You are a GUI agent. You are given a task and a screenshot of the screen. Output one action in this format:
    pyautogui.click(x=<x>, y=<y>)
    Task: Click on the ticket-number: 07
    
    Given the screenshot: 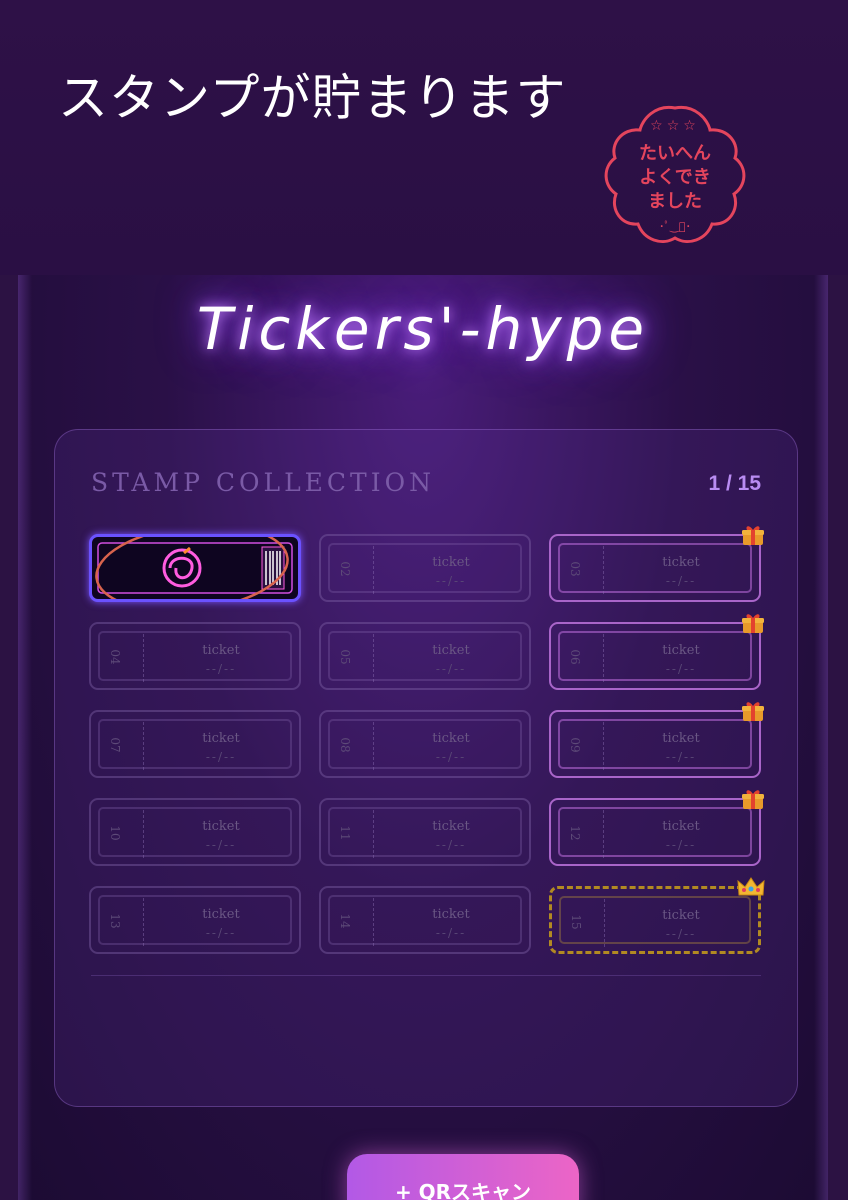 What is the action you would take?
    pyautogui.click(x=115, y=745)
    